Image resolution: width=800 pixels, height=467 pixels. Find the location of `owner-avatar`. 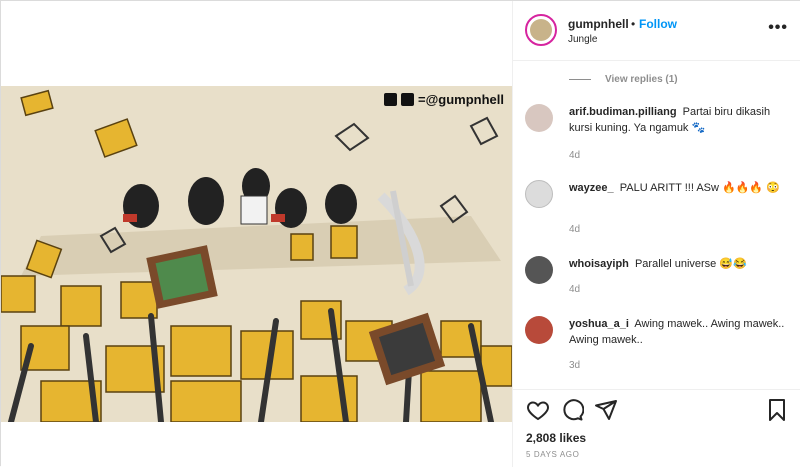

owner-avatar is located at coordinates (541, 30).